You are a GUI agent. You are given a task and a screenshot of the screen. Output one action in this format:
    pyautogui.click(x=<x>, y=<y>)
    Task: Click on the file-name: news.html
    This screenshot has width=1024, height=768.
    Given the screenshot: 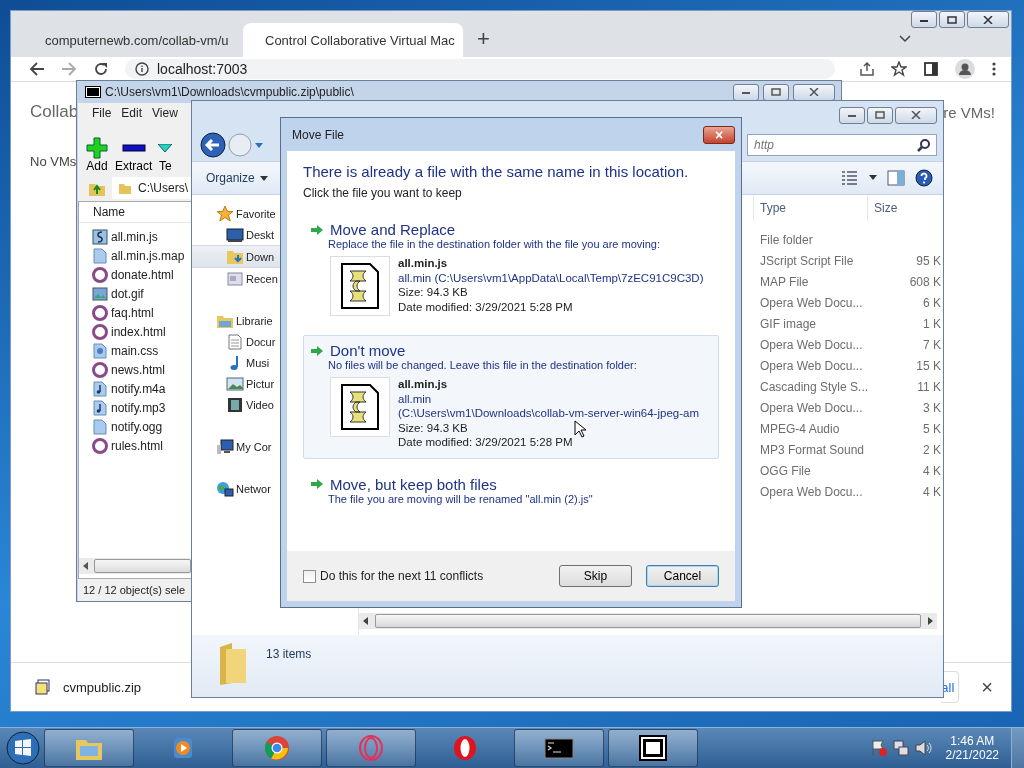 What is the action you would take?
    pyautogui.click(x=138, y=369)
    